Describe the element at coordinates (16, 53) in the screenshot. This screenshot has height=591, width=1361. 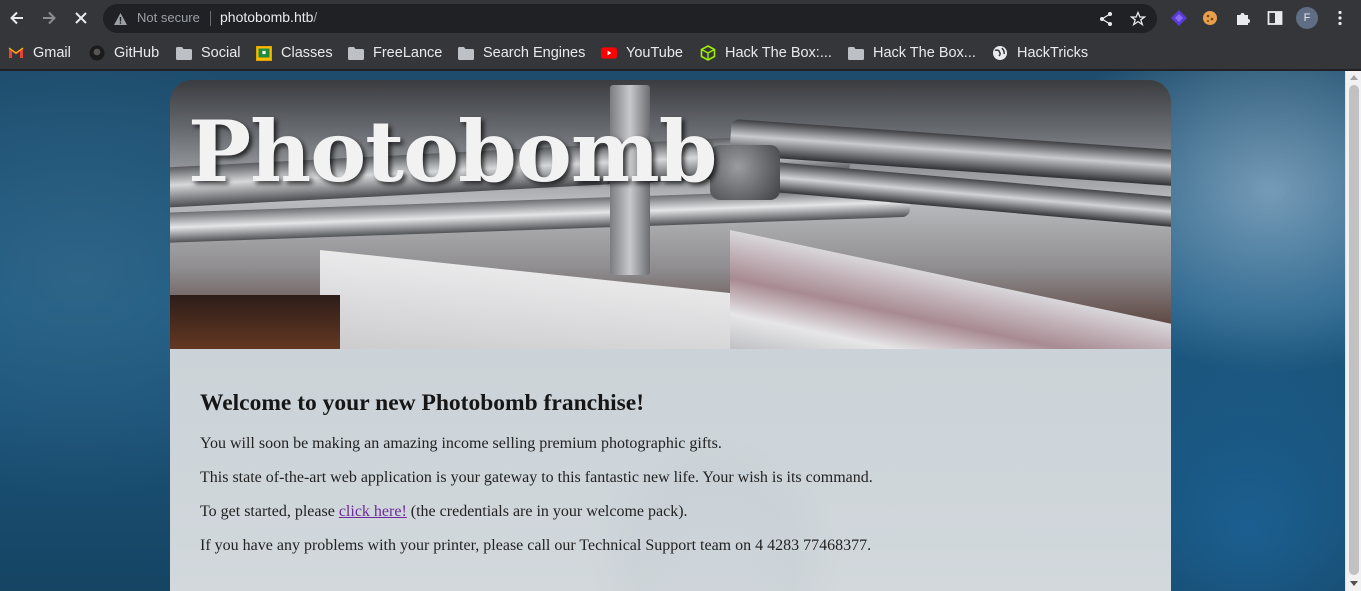
I see `gmail-icon` at that location.